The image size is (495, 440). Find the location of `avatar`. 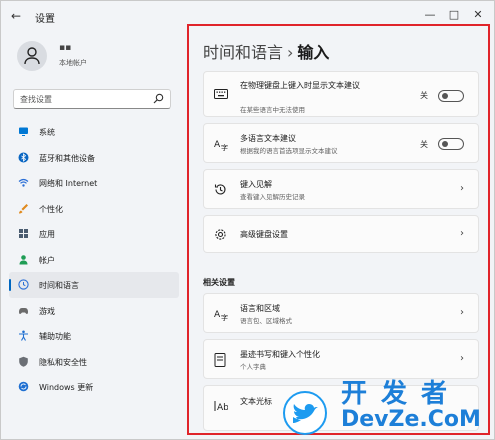

avatar is located at coordinates (32, 56).